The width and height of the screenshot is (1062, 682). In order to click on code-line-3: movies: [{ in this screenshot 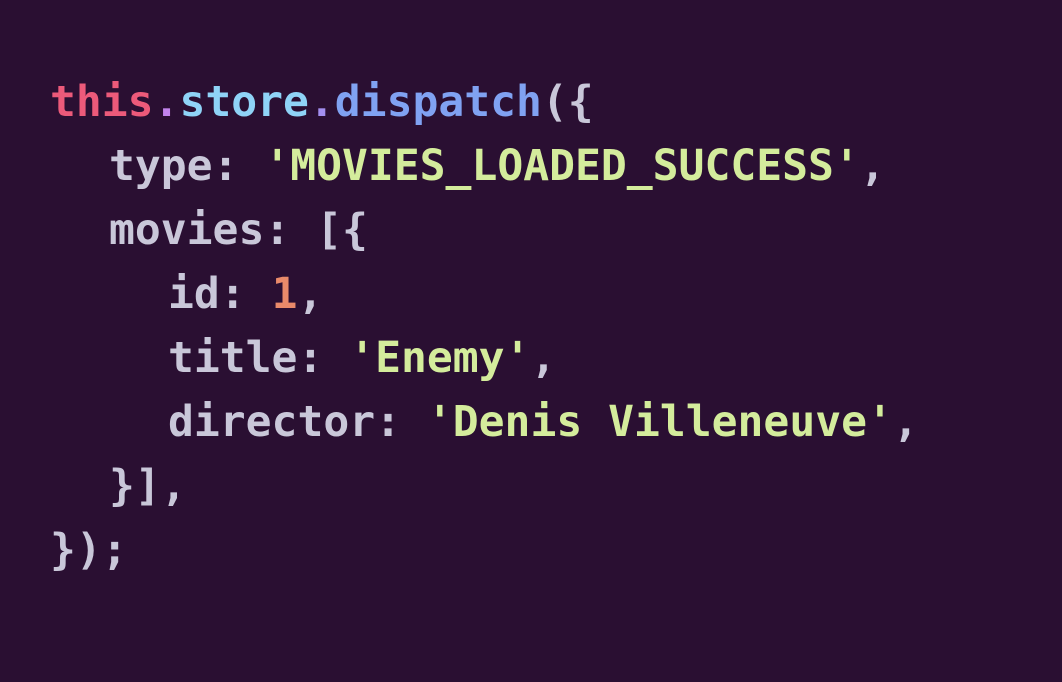, I will do `click(484, 230)`.